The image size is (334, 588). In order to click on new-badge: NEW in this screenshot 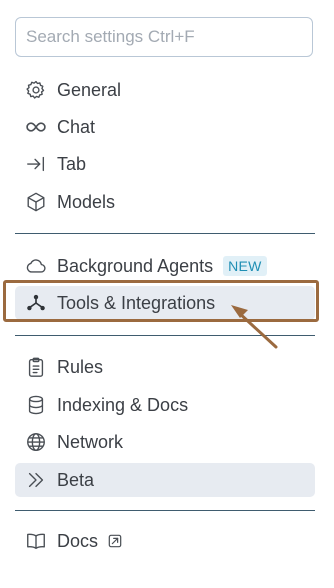, I will do `click(245, 266)`.